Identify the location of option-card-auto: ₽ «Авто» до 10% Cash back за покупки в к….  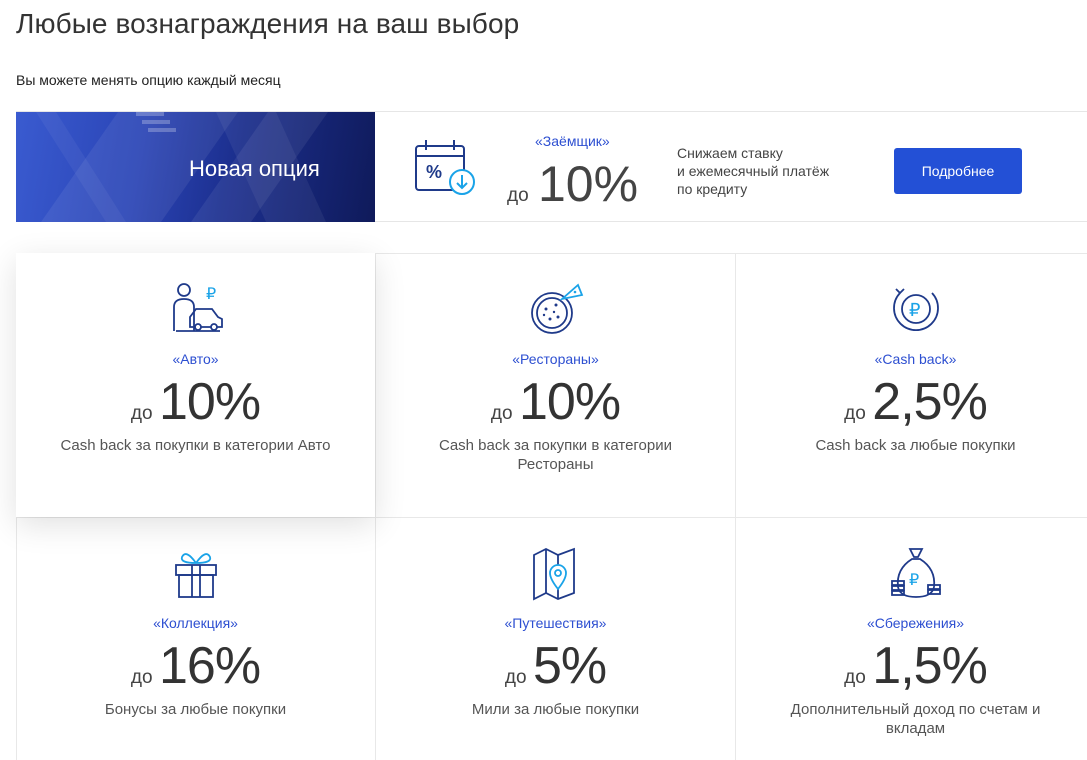
(195, 385).